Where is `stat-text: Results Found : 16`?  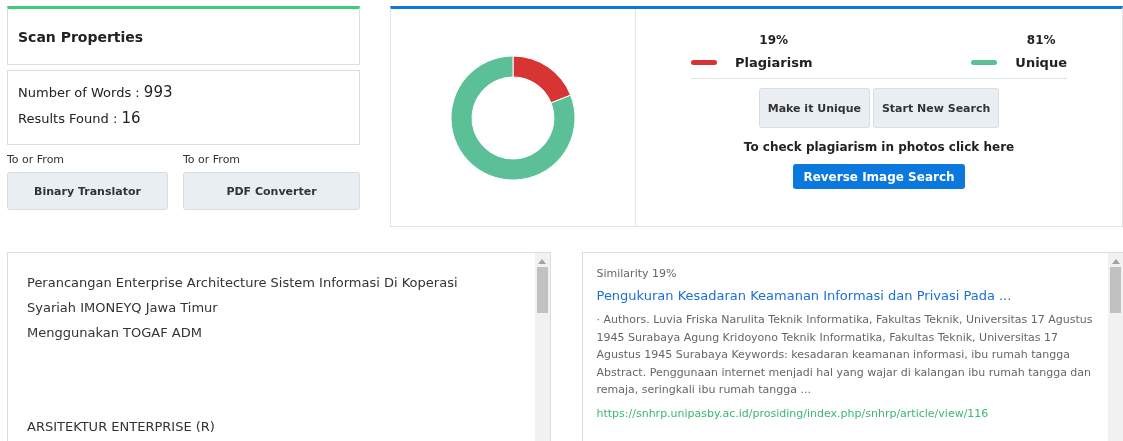 stat-text: Results Found : 16 is located at coordinates (80, 118).